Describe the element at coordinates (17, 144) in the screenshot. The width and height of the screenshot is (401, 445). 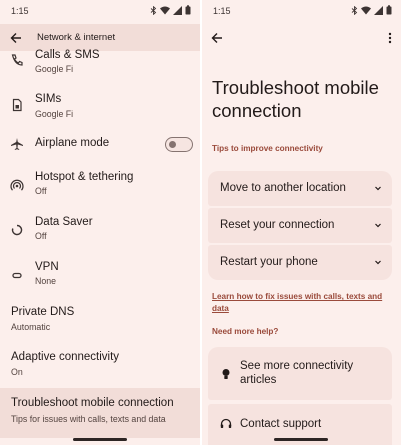
I see `airplane-icon` at that location.